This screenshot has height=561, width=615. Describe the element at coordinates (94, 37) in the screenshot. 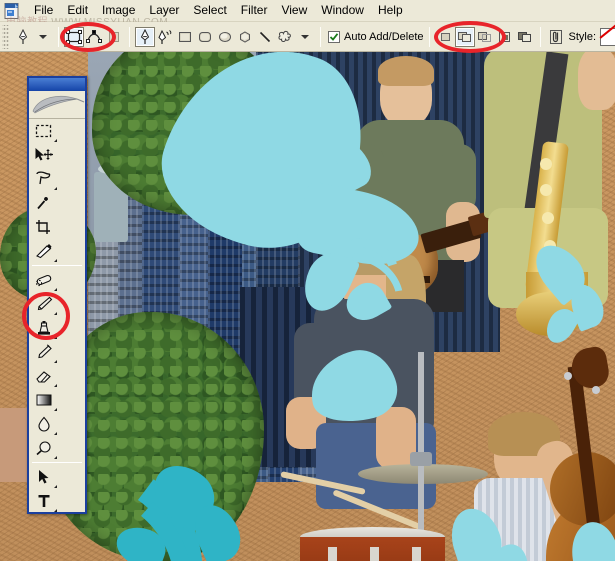

I see `paths-button` at that location.